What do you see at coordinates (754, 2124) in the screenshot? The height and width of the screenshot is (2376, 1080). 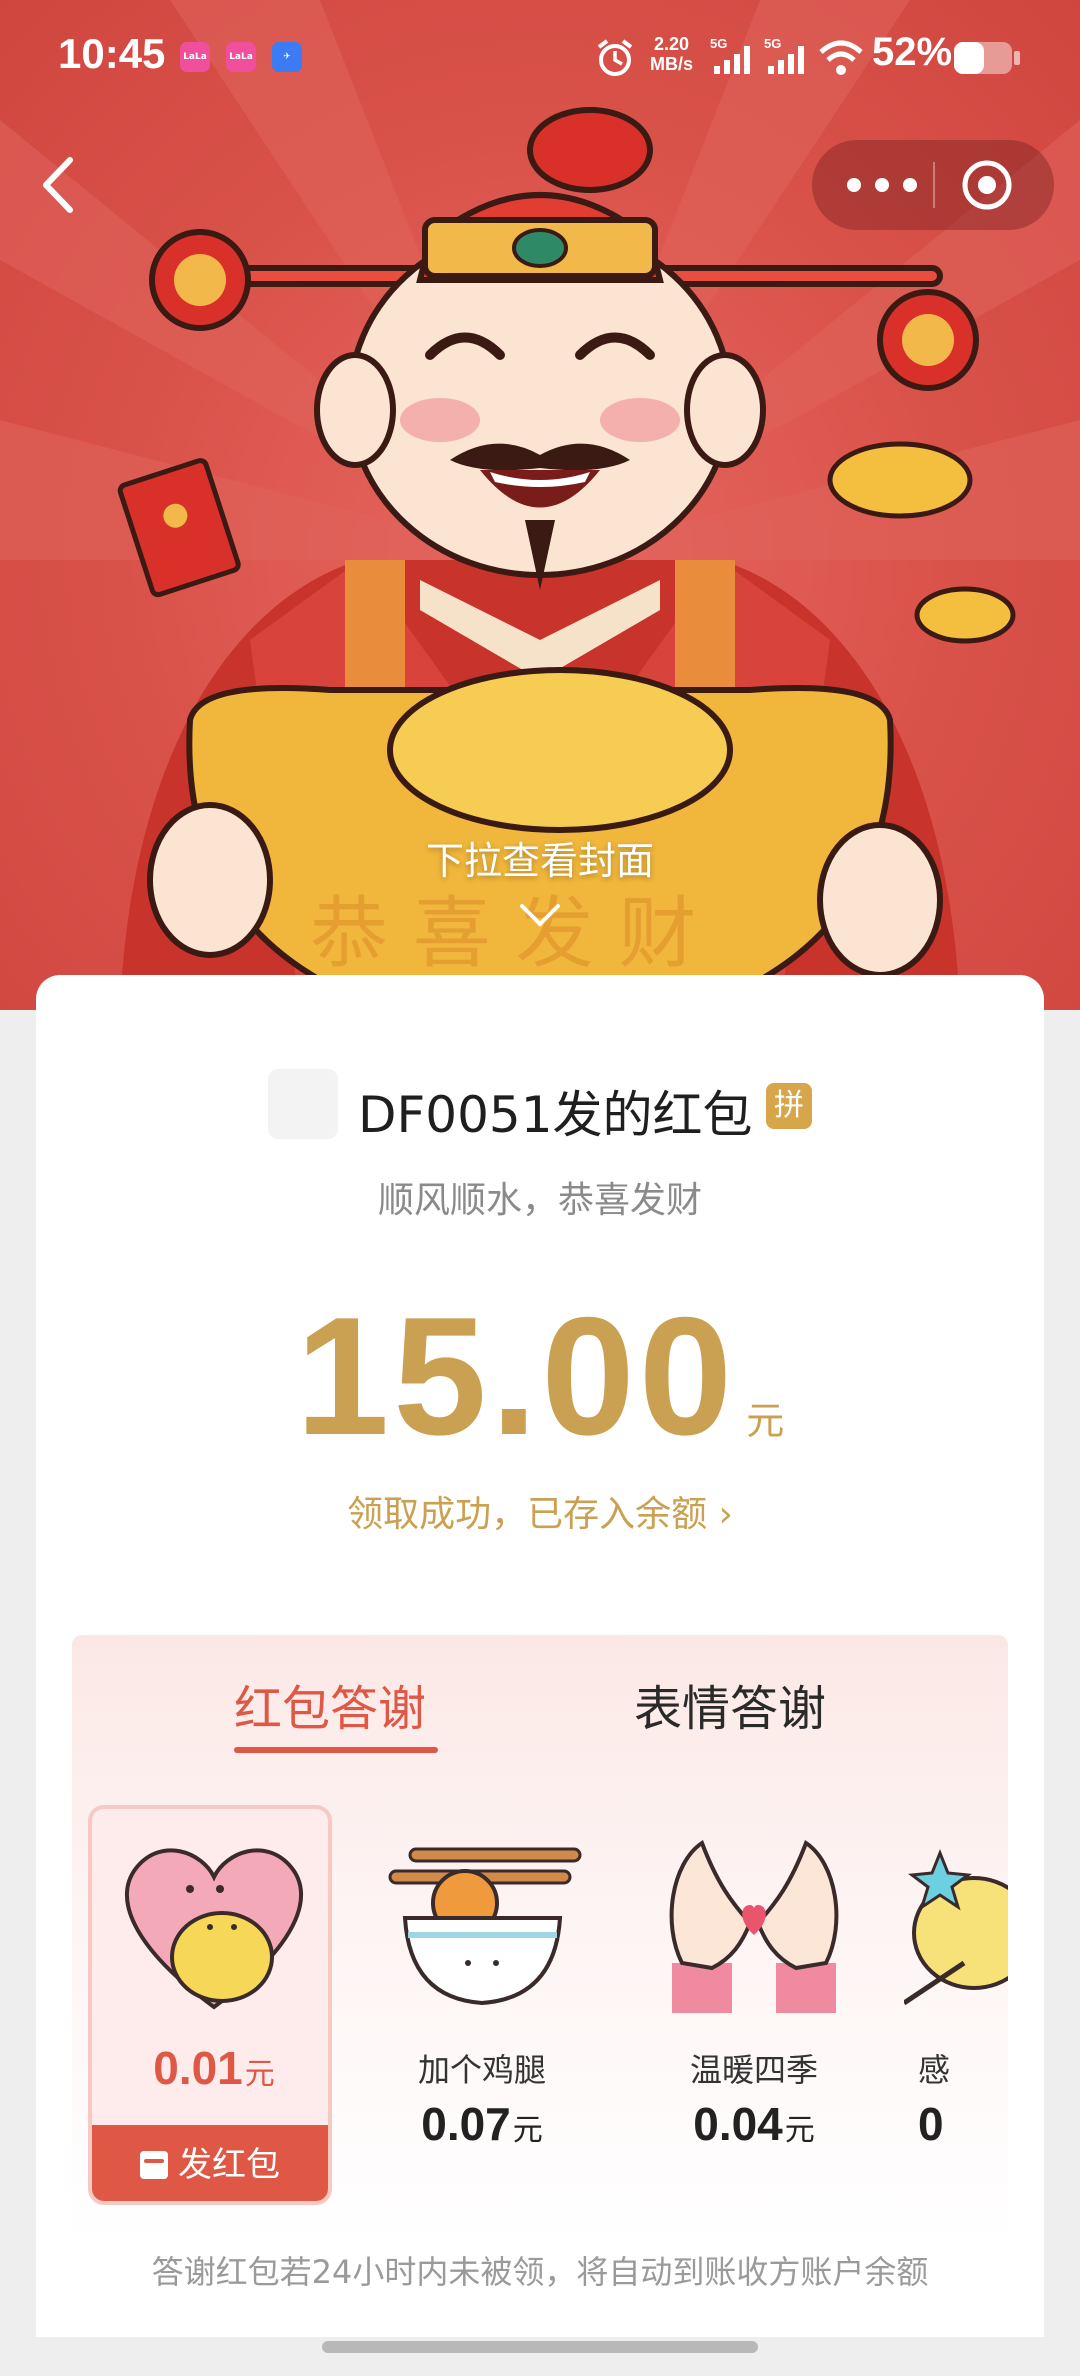 I see `option-price: 0.04元` at bounding box center [754, 2124].